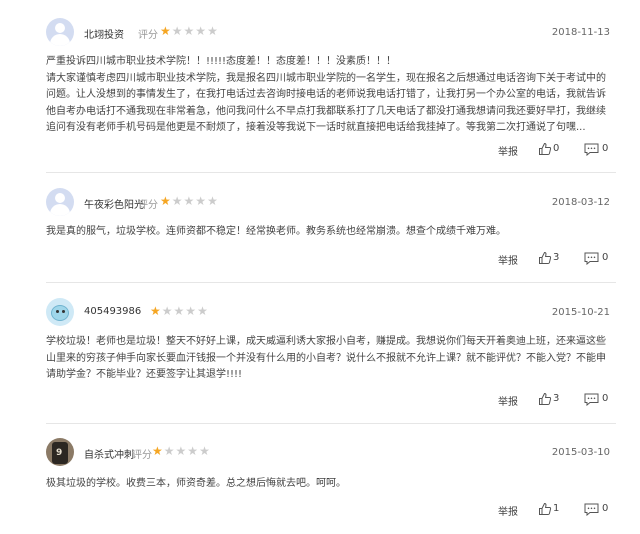 This screenshot has height=534, width=640. Describe the element at coordinates (104, 33) in the screenshot. I see `review-username: 北翊投资` at that location.